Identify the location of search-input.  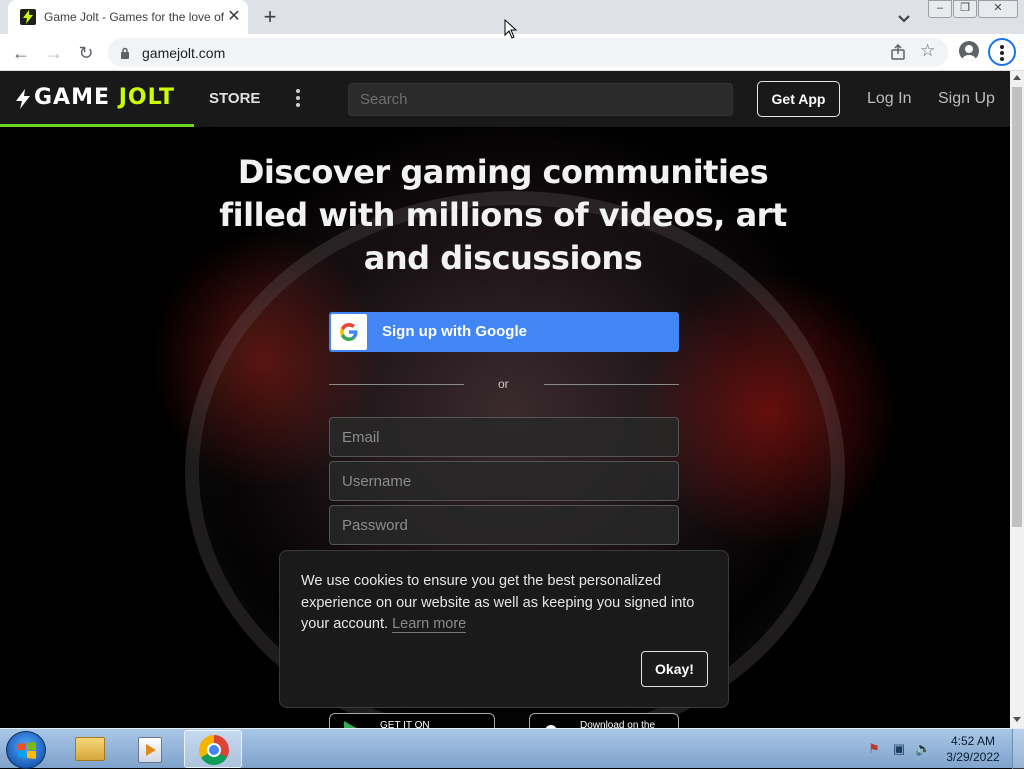
(540, 99).